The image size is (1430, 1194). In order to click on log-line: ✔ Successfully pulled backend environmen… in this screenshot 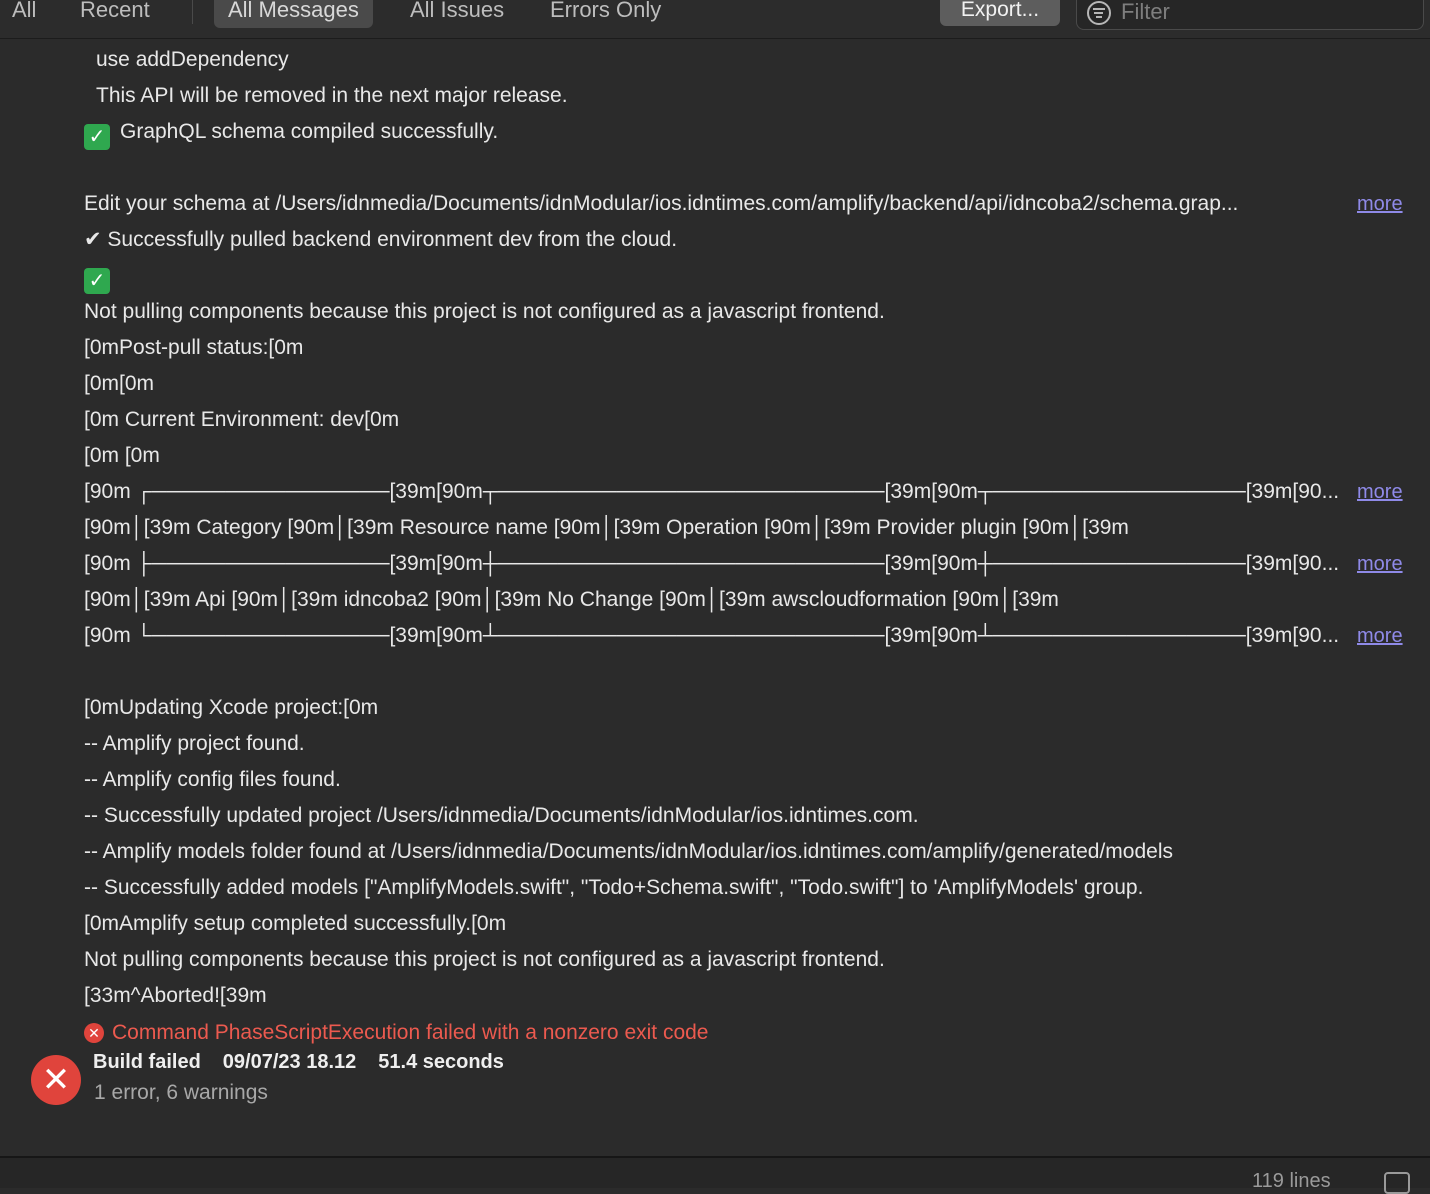, I will do `click(381, 239)`.